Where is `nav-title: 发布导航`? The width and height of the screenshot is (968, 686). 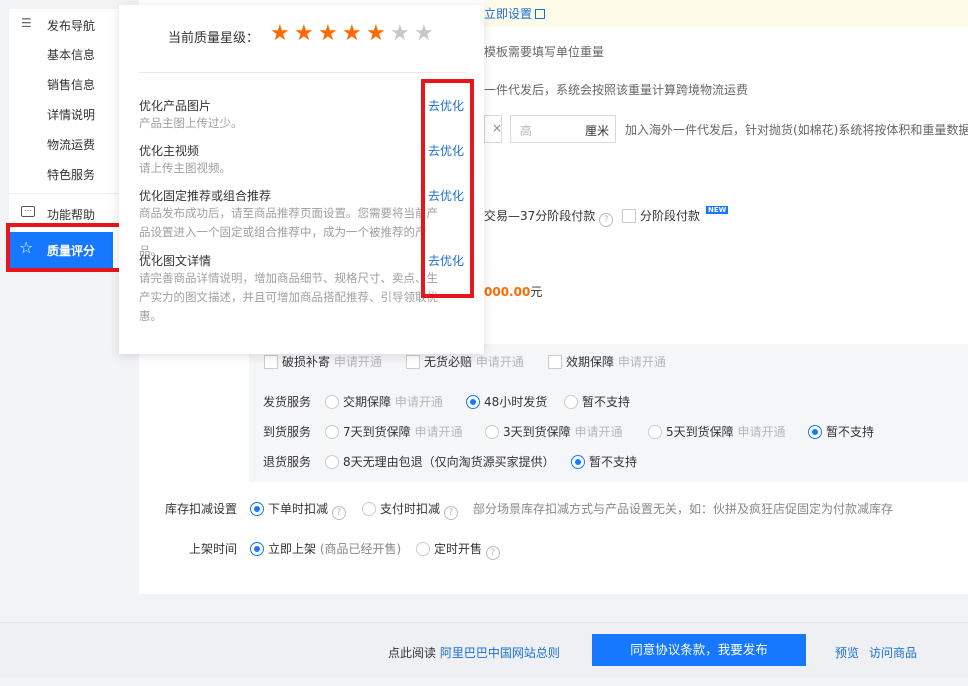
nav-title: 发布导航 is located at coordinates (71, 26).